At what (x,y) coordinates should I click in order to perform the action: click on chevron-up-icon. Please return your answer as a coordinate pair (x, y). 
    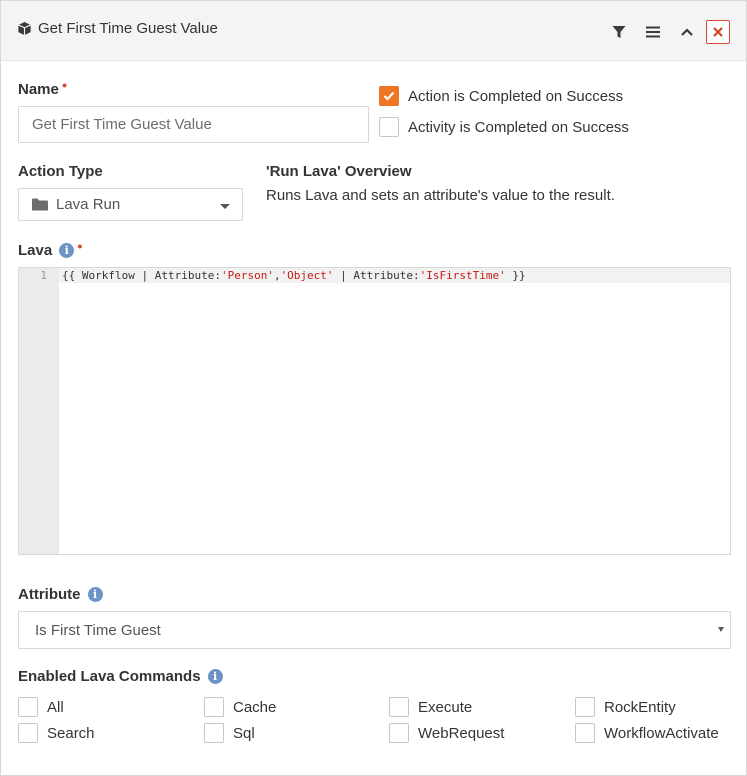
    Looking at the image, I should click on (687, 32).